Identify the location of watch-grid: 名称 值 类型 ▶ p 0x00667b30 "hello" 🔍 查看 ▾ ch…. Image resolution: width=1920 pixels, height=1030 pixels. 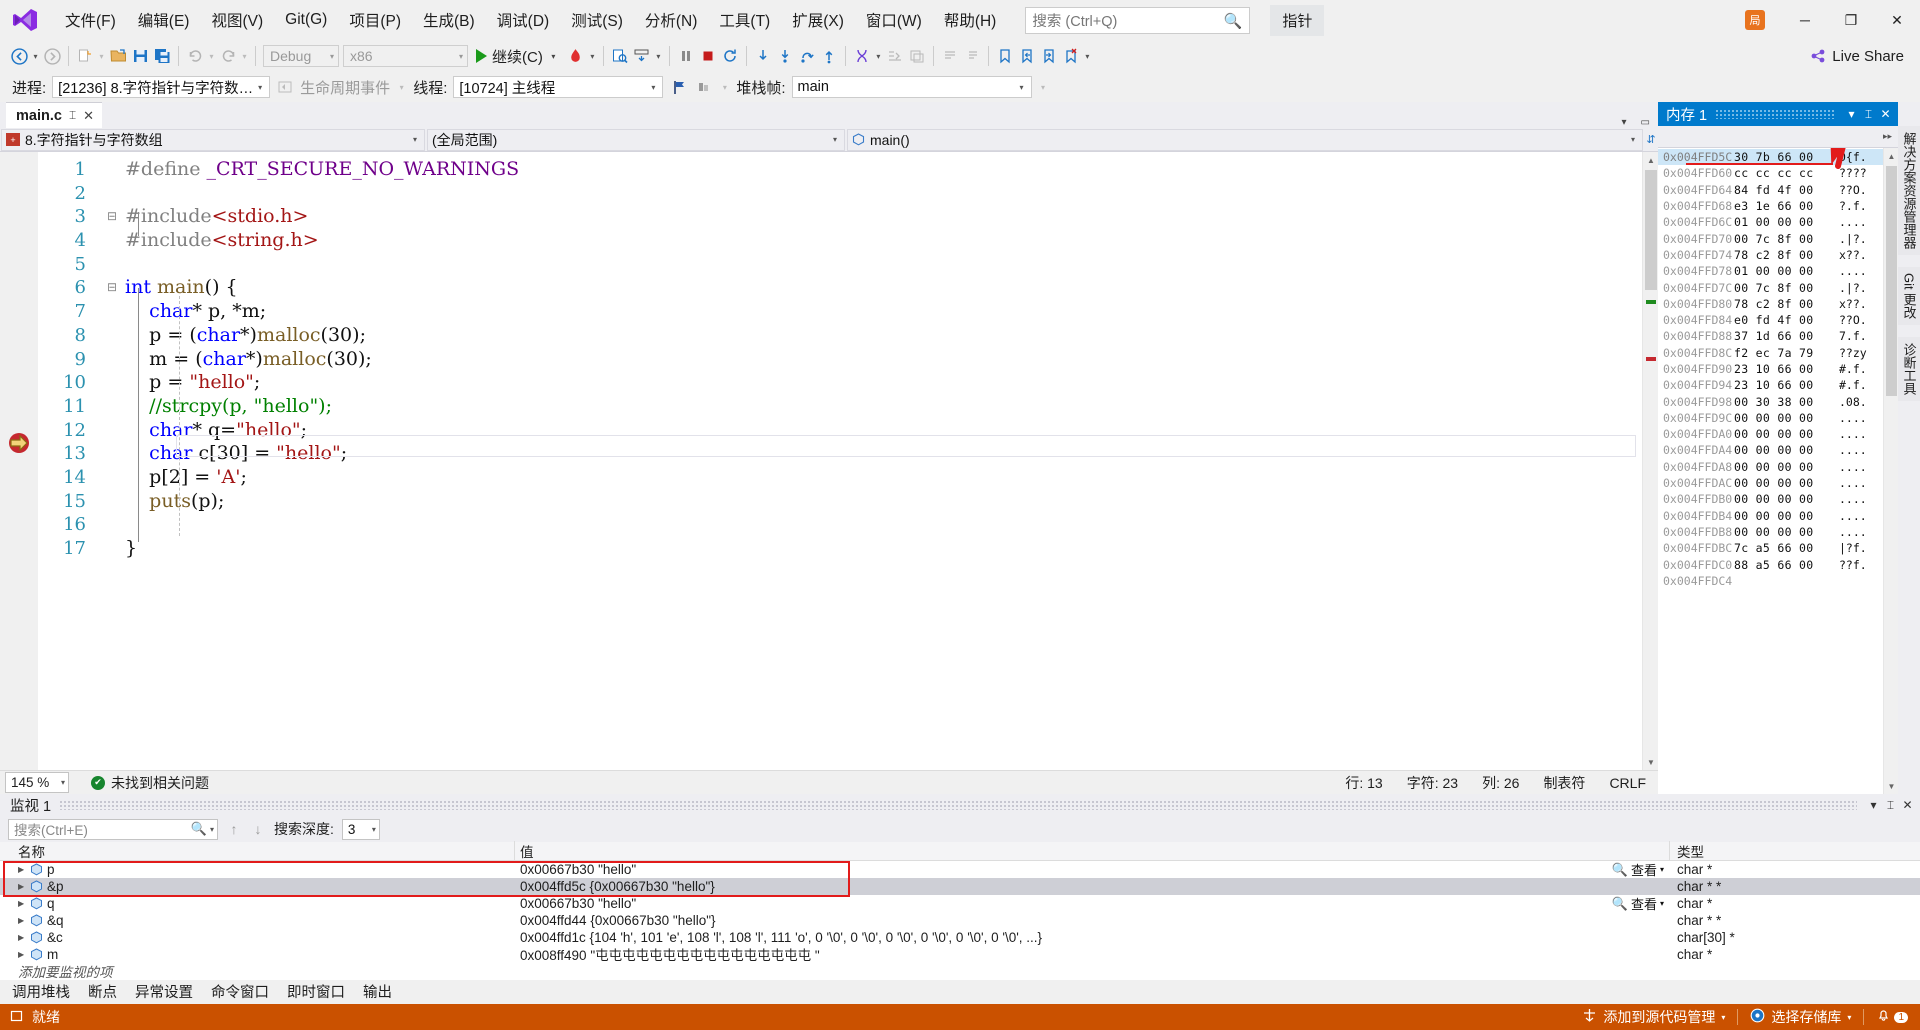
(960, 910).